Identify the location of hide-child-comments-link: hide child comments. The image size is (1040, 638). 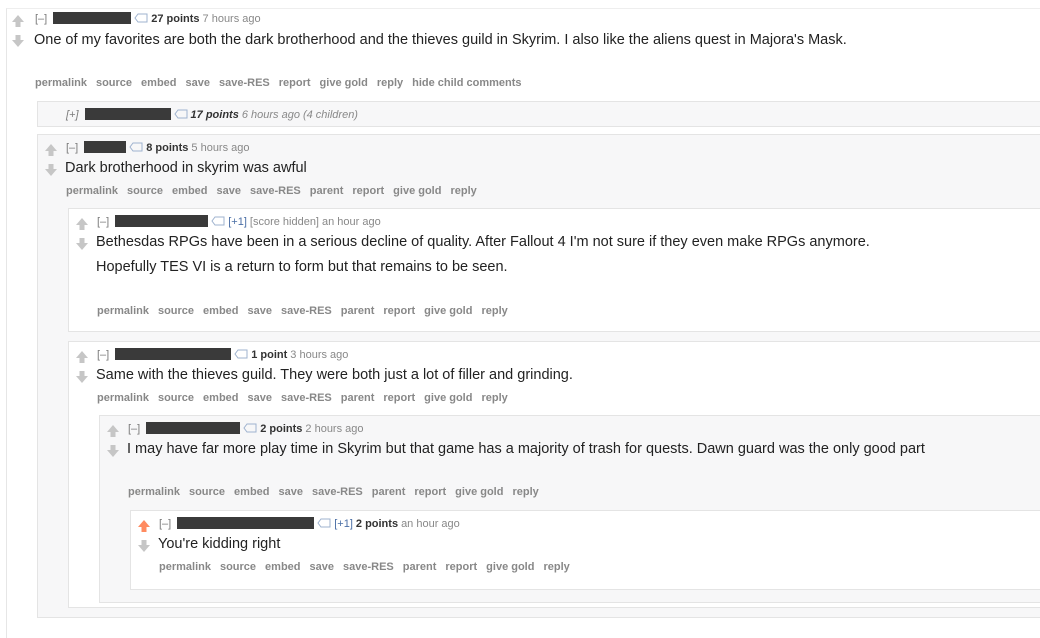
(466, 83).